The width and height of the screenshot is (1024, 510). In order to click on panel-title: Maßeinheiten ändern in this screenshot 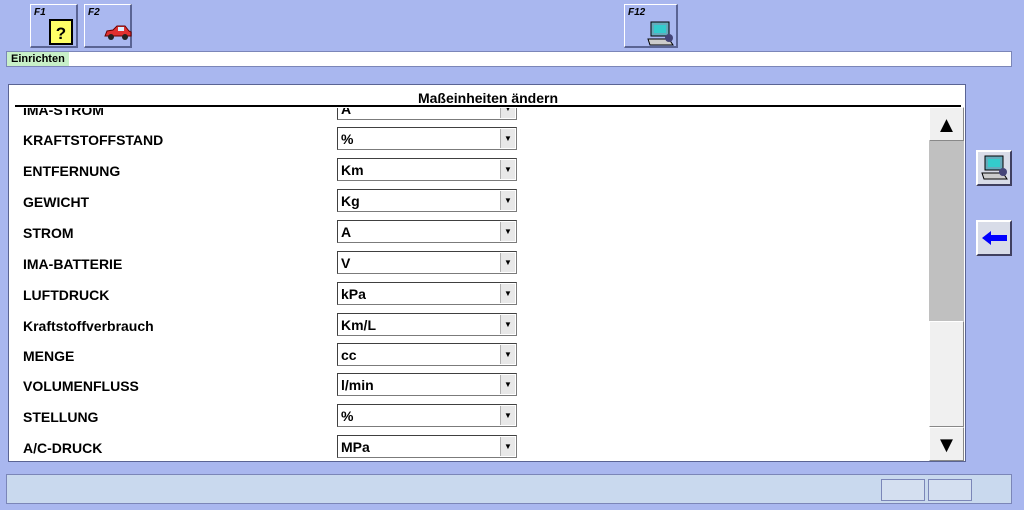, I will do `click(488, 97)`.